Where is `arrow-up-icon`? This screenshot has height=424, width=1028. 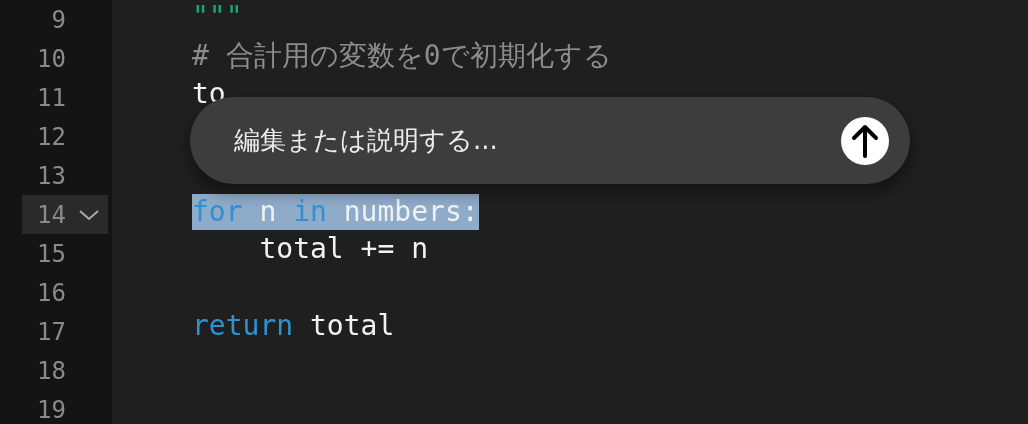 arrow-up-icon is located at coordinates (865, 140).